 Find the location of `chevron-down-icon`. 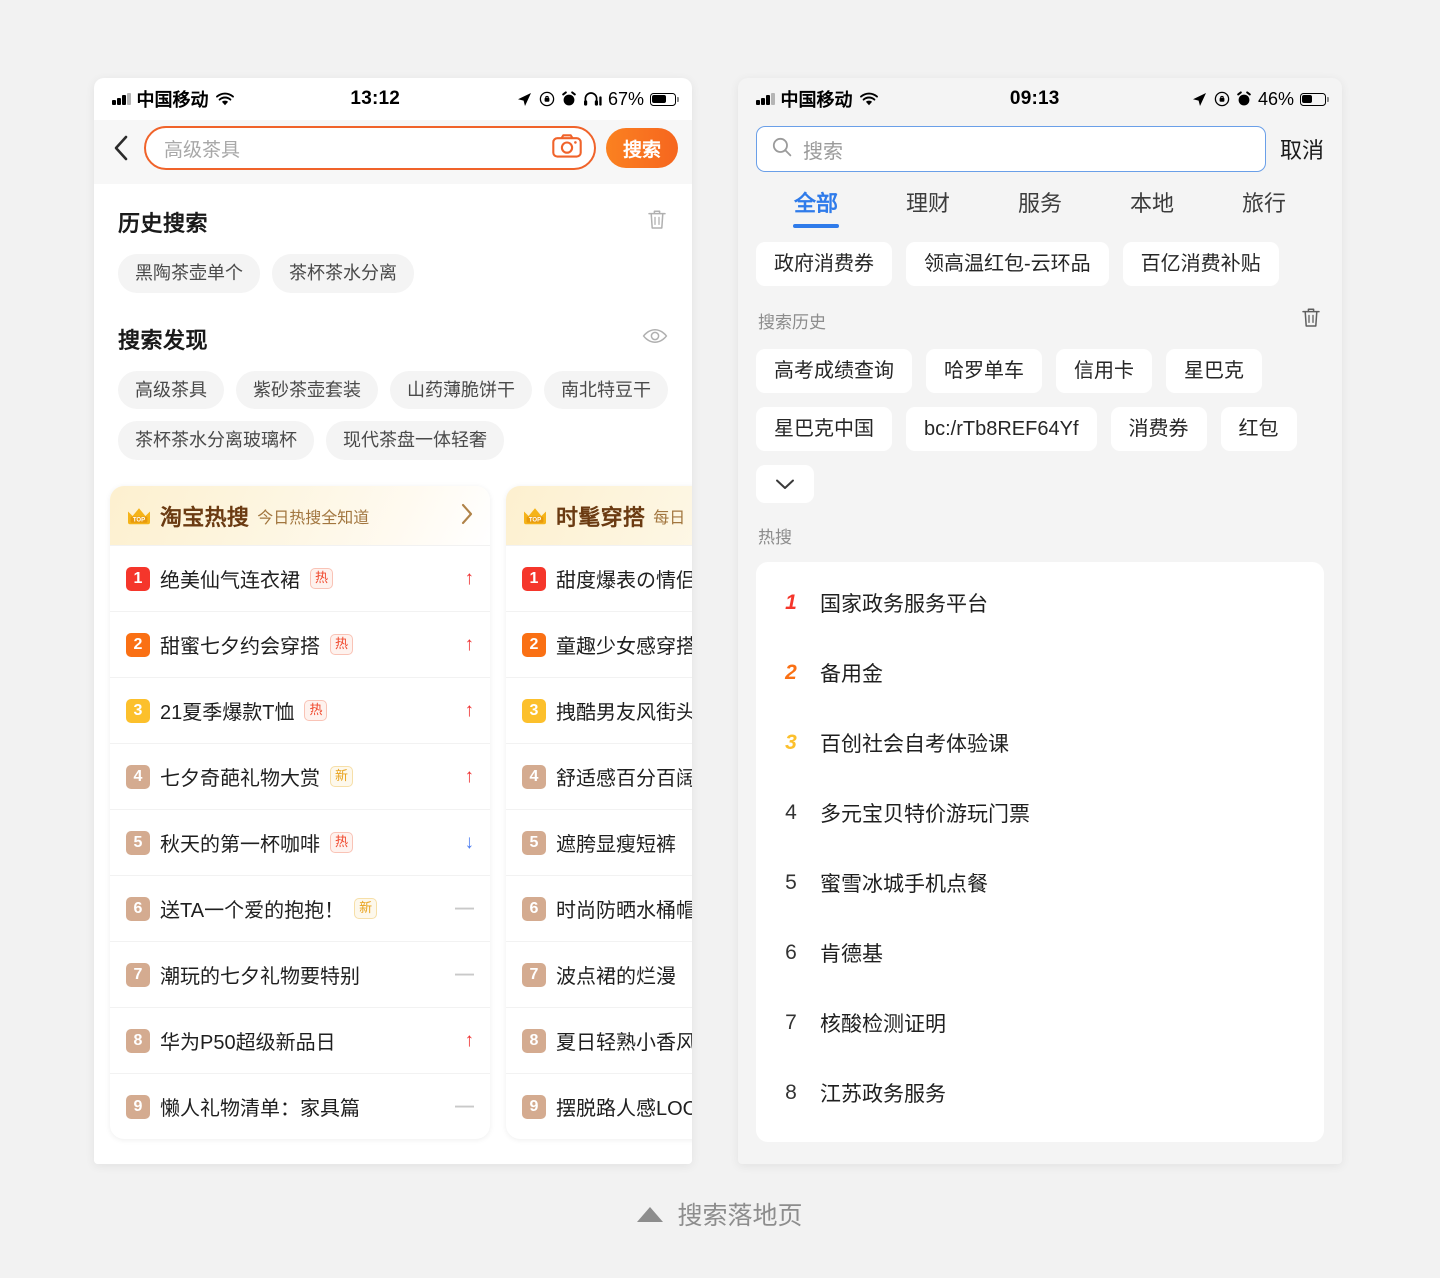

chevron-down-icon is located at coordinates (785, 484).